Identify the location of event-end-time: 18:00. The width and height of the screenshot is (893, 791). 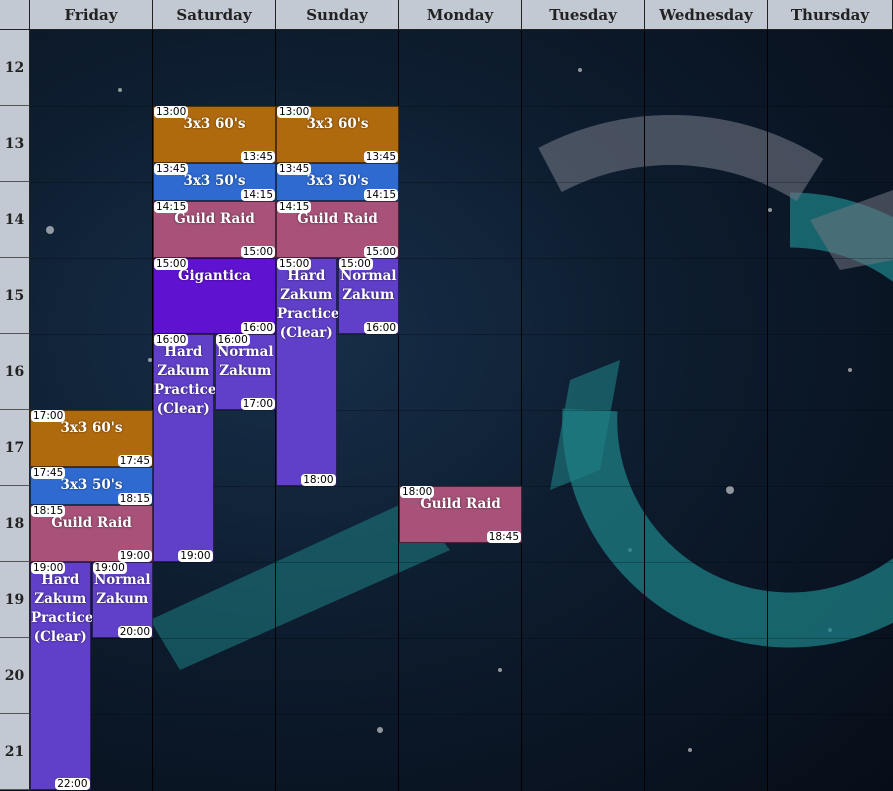
(318, 480).